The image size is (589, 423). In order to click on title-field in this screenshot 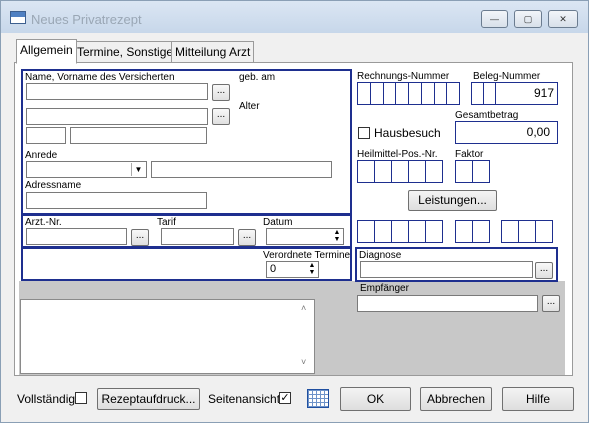, I will do `click(241, 169)`.